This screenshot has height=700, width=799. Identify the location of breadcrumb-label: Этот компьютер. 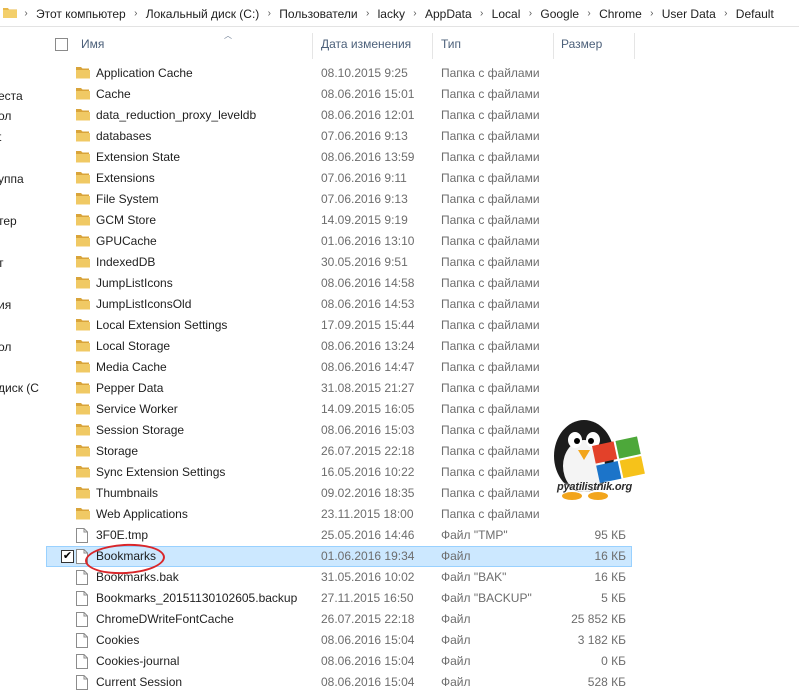
(81, 14).